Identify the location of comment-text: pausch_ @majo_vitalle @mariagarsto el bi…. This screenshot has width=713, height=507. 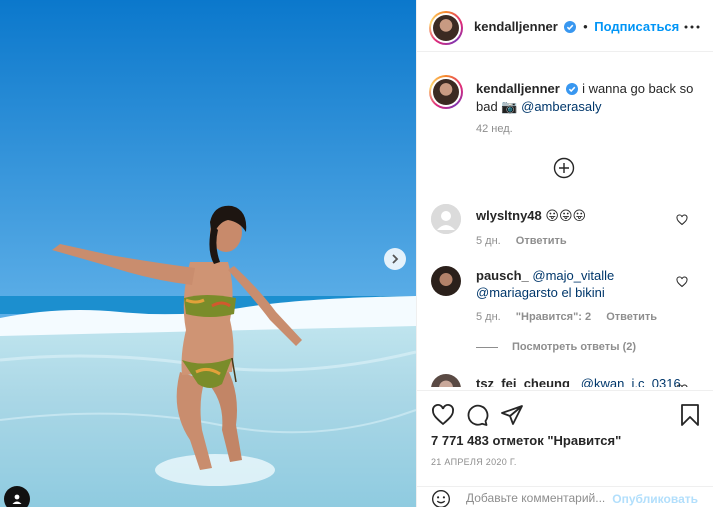
(576, 284).